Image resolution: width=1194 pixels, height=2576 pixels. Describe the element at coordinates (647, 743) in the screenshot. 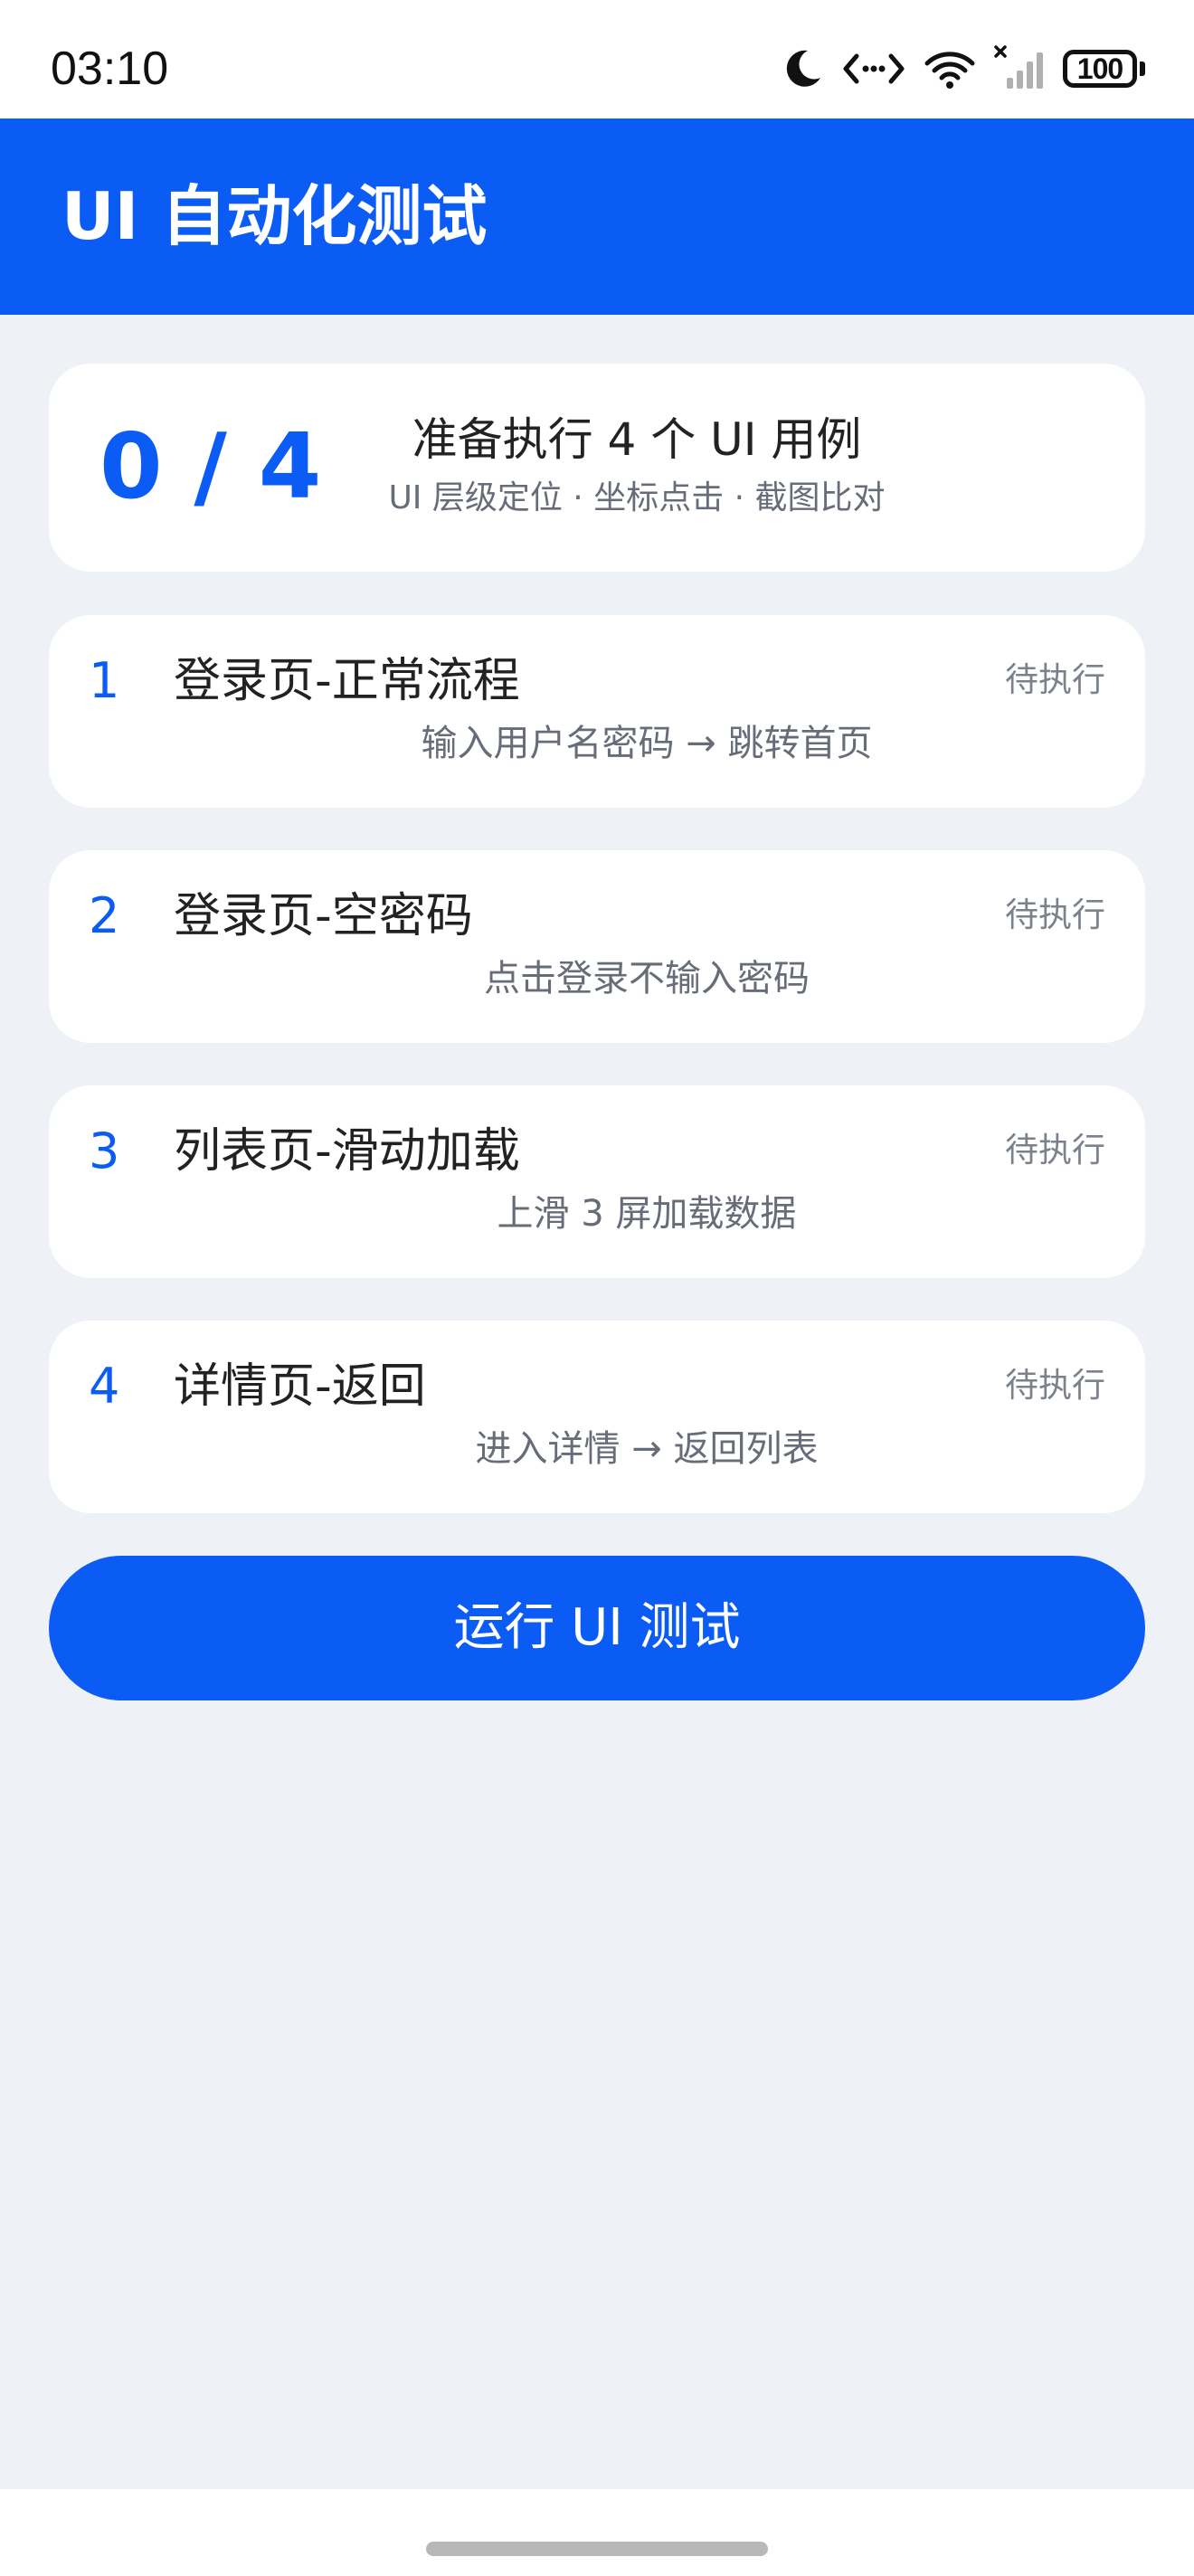

I see `case-description: 输入用户名密码 → 跳转首页` at that location.